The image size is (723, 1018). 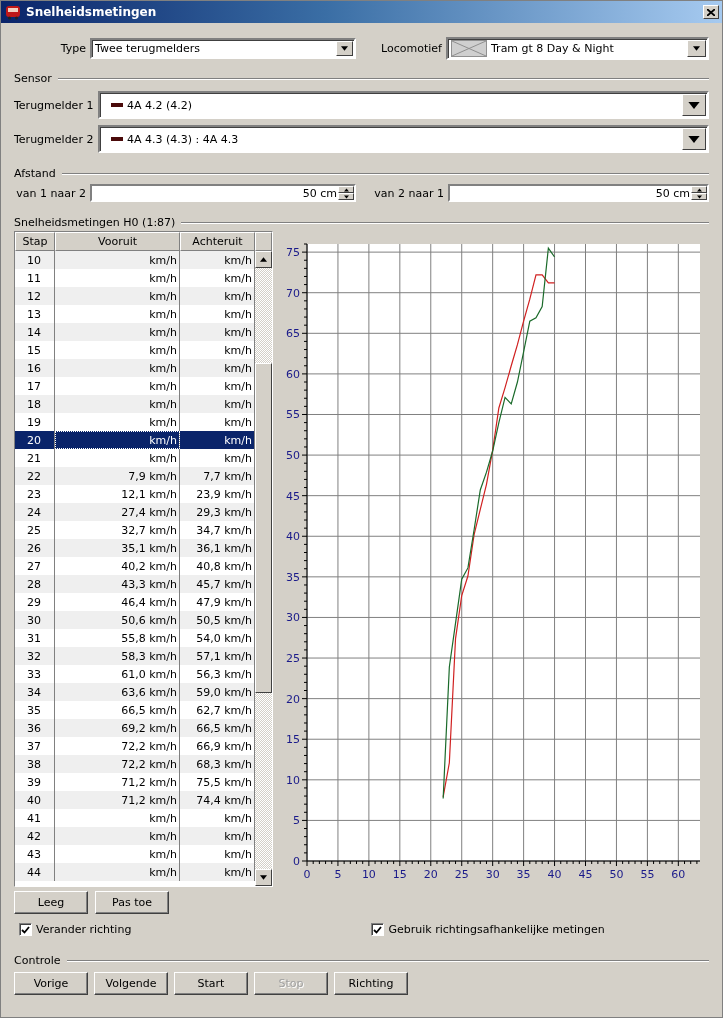 I want to click on option-checkbox: Verander richting, so click(x=195, y=929).